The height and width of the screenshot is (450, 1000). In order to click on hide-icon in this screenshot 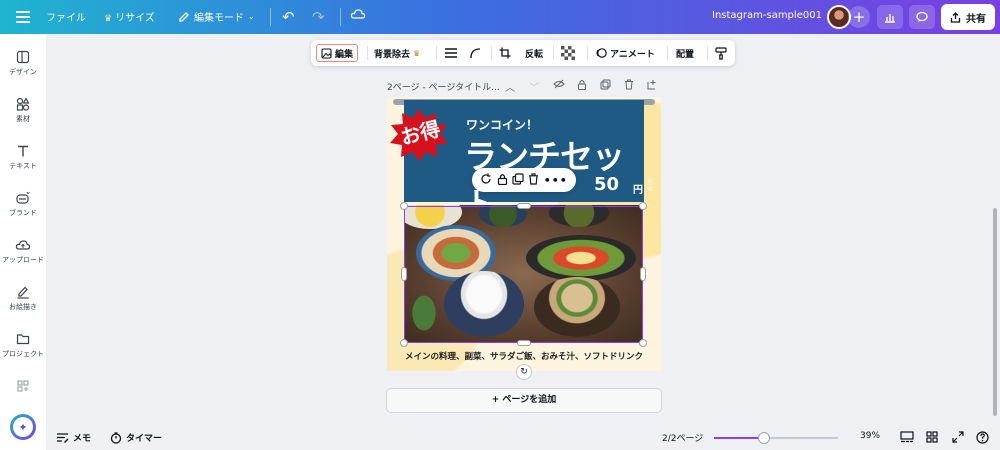, I will do `click(559, 85)`.